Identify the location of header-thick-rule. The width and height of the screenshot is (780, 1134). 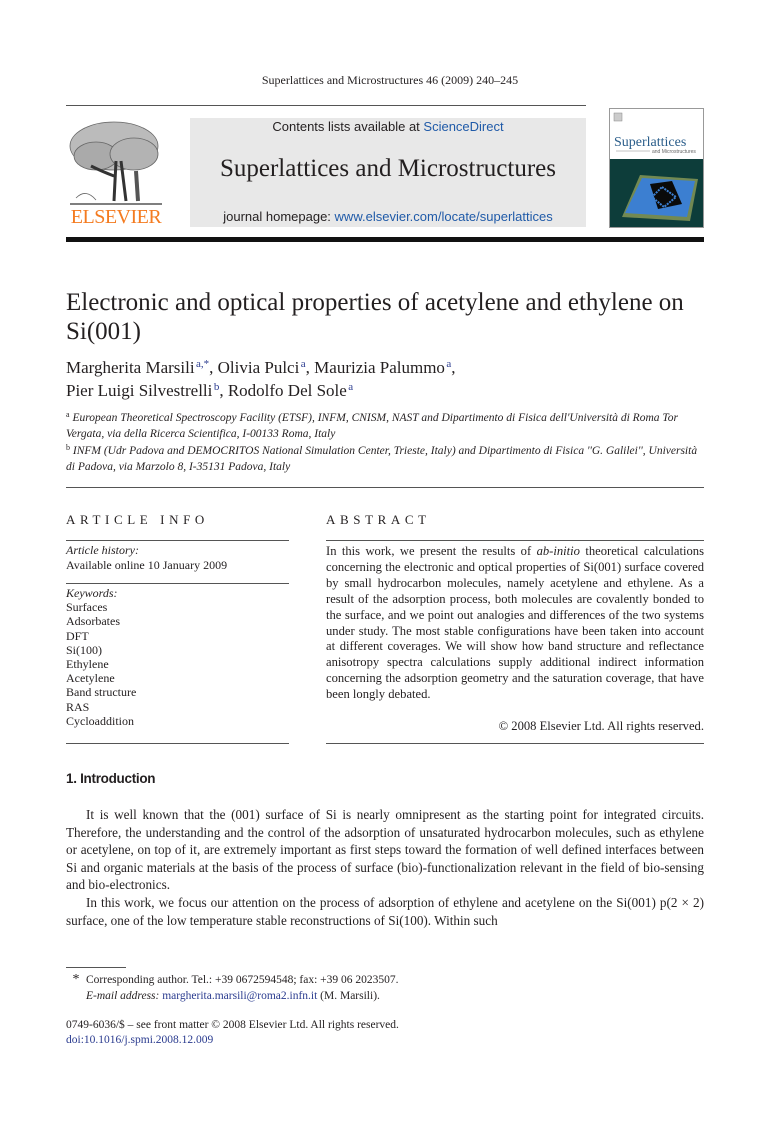
(385, 239).